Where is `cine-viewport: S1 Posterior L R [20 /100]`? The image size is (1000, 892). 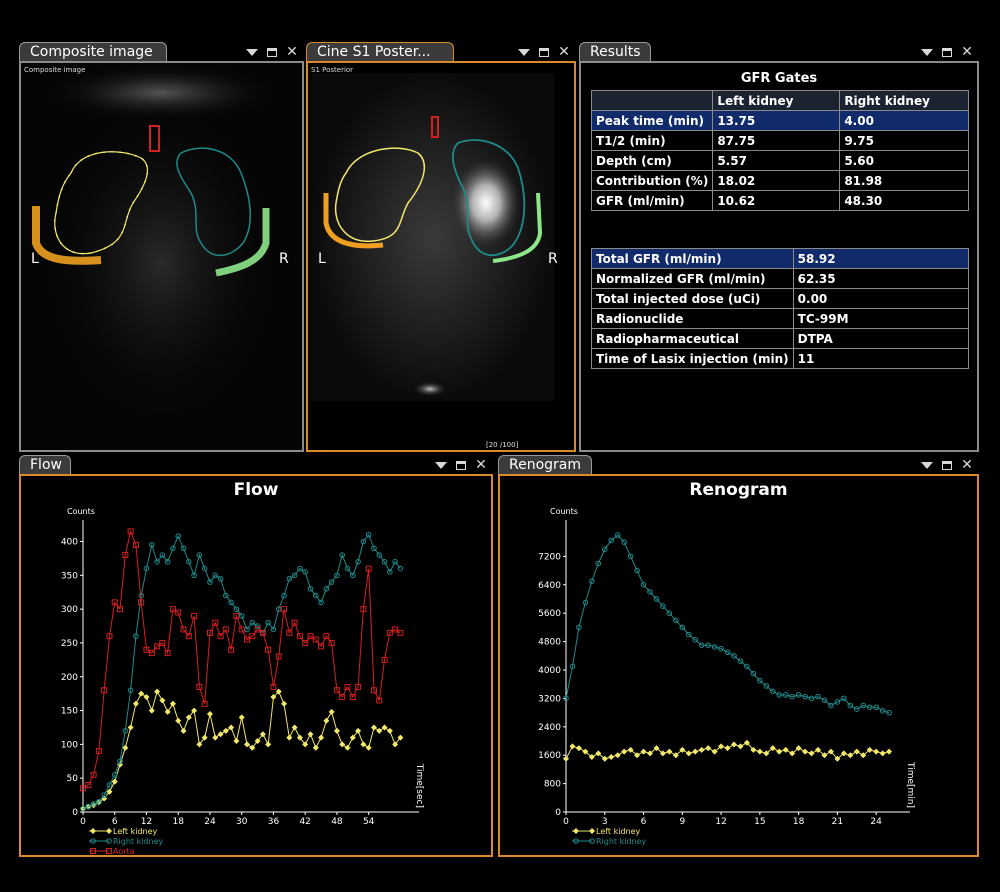
cine-viewport: S1 Posterior L R [20 /100] is located at coordinates (441, 256).